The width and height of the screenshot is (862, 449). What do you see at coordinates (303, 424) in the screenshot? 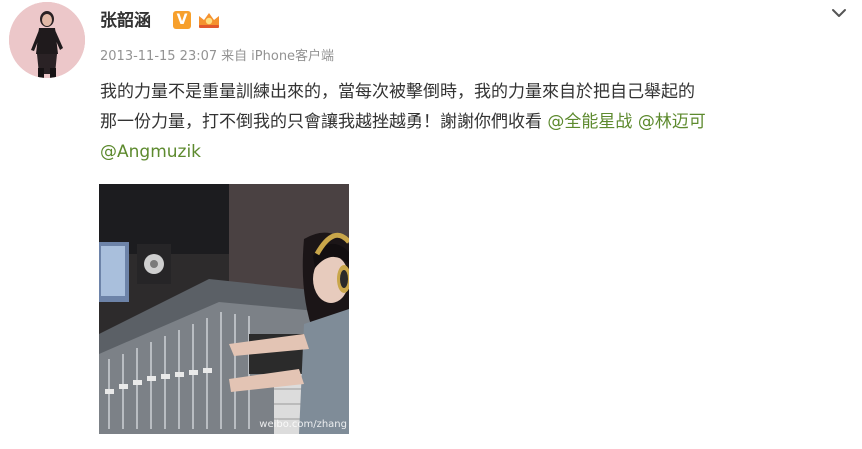
I see `image-watermark: weibo.com/zhang` at bounding box center [303, 424].